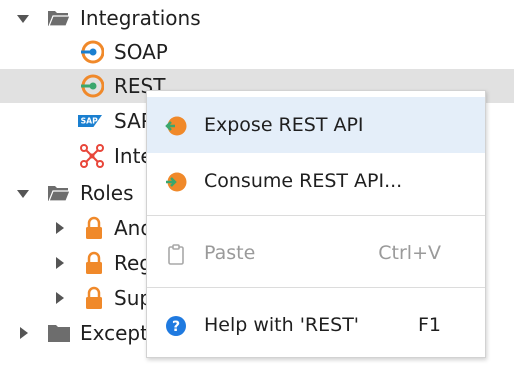 Image resolution: width=514 pixels, height=388 pixels. I want to click on rest-service-icon, so click(92, 86).